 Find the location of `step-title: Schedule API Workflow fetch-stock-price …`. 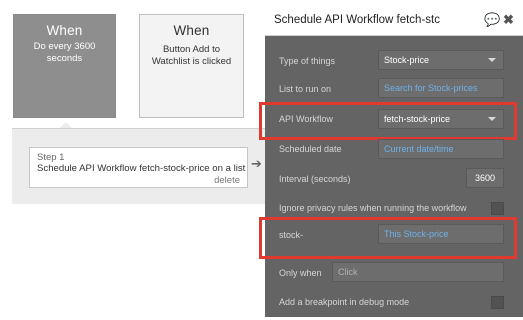

step-title: Schedule API Workflow fetch-stock-price … is located at coordinates (141, 168).